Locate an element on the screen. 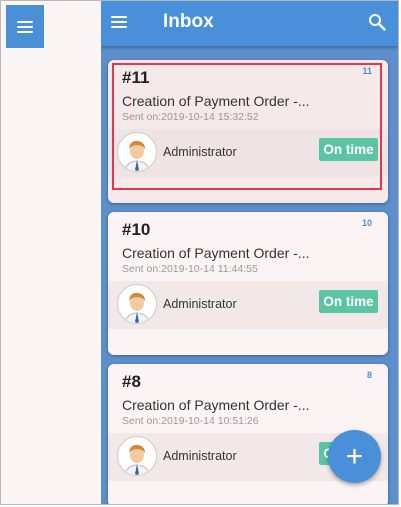  appbar-menu-button is located at coordinates (119, 22).